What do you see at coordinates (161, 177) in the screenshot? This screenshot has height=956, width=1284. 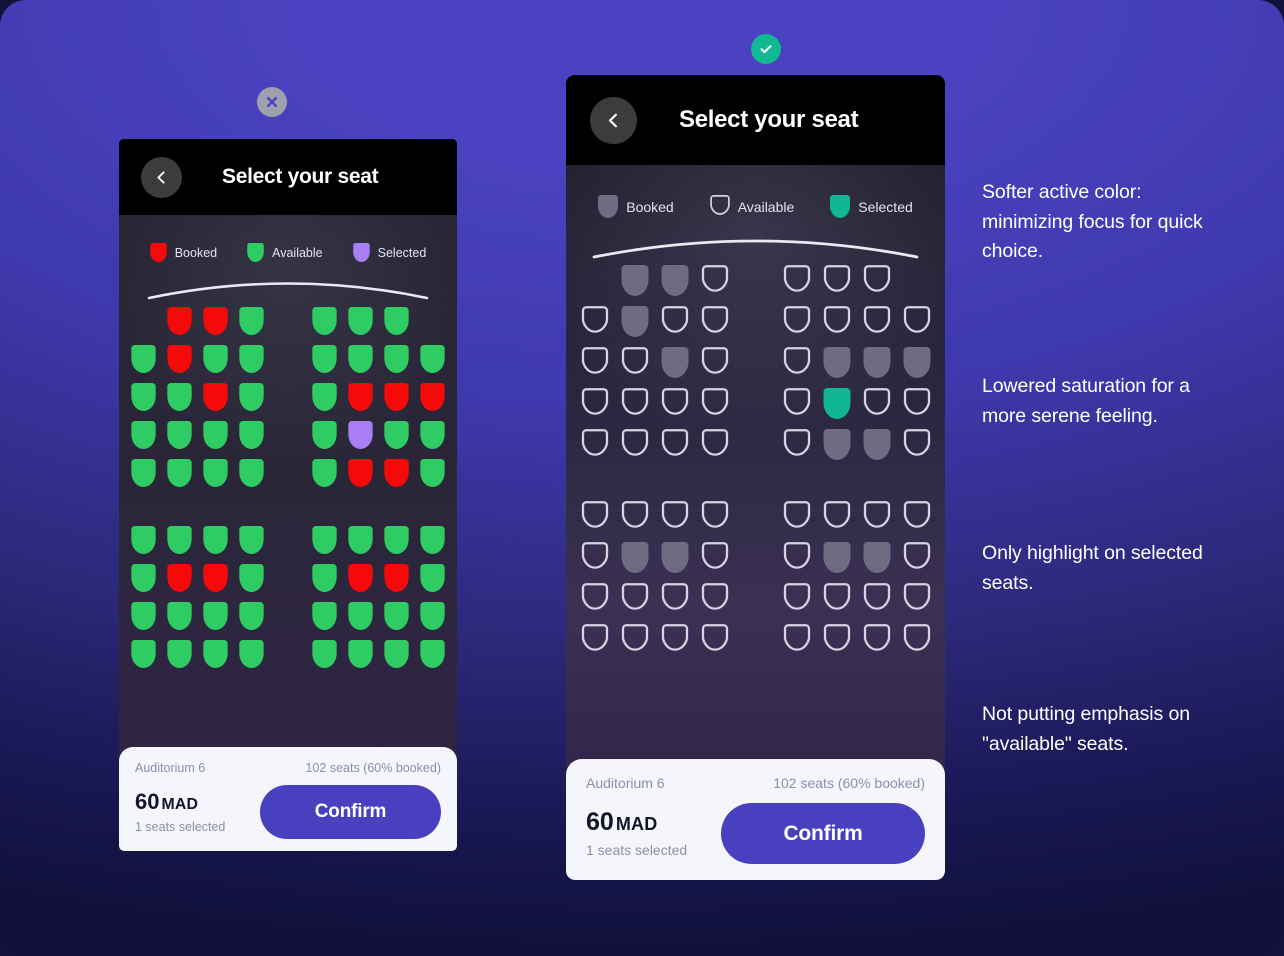 I see `back-button-left` at bounding box center [161, 177].